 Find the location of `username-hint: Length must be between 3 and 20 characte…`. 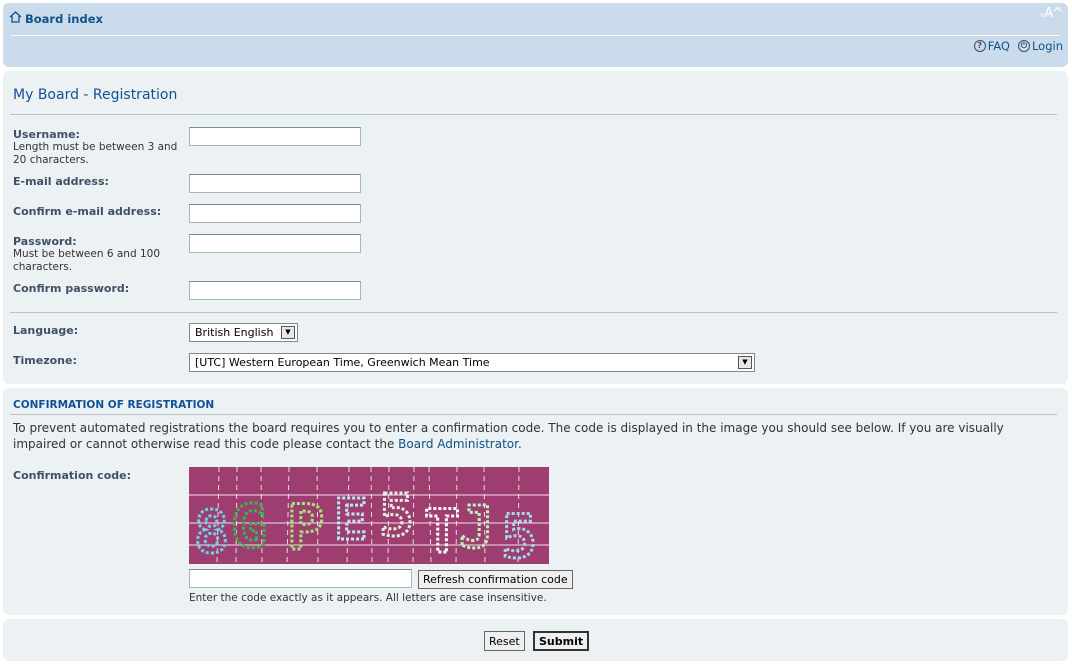

username-hint: Length must be between 3 and 20 characte… is located at coordinates (95, 153).